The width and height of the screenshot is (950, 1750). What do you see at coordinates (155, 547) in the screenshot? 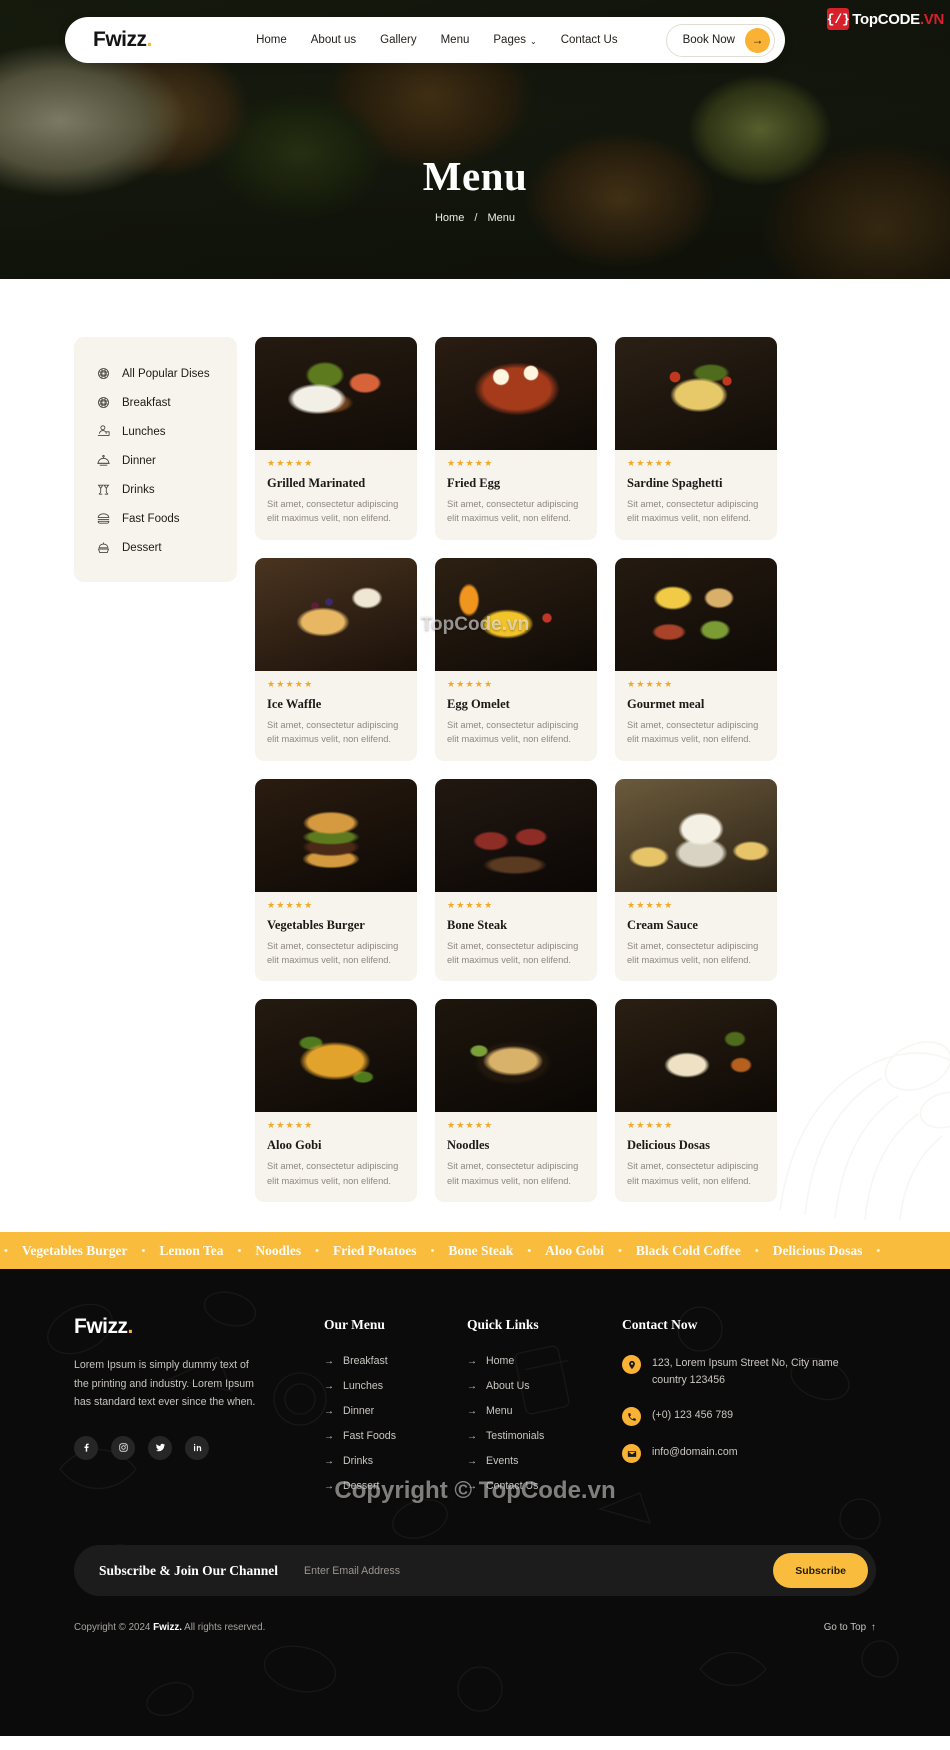
I see `category-item-dessert: Dessert` at bounding box center [155, 547].